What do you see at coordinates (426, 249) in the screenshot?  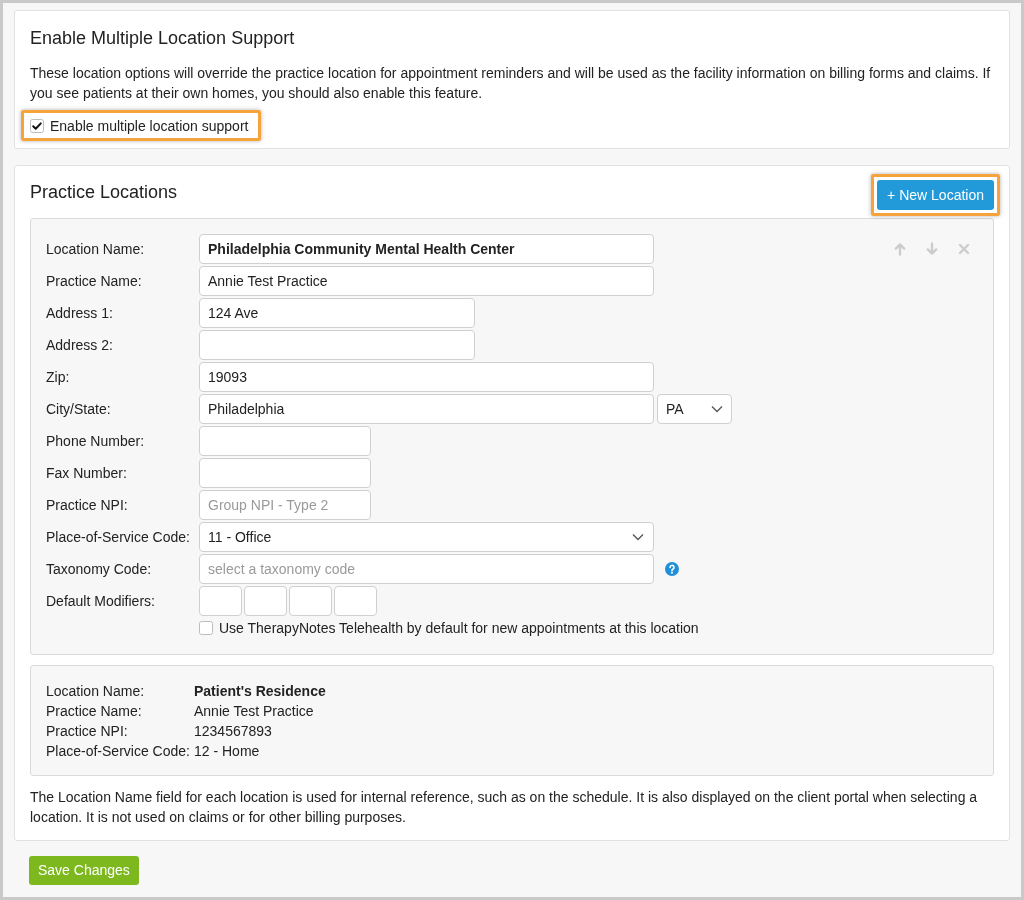 I see `input-field: Philadelphia Community Mental Health Center` at bounding box center [426, 249].